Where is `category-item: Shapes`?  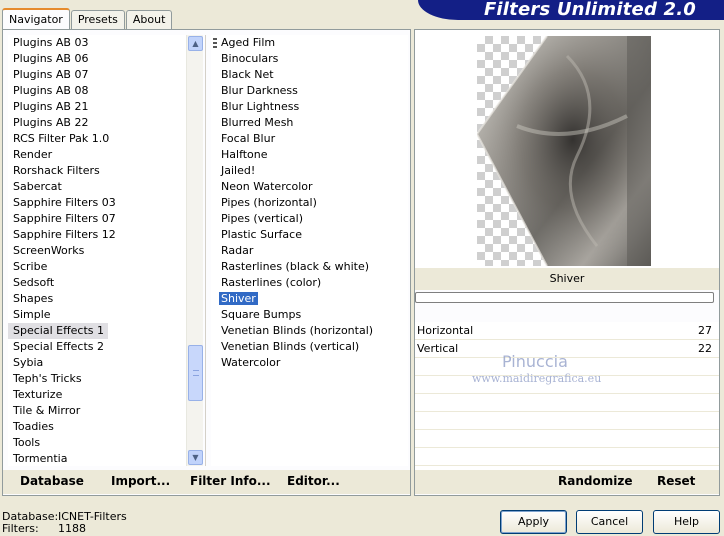
category-item: Shapes is located at coordinates (97, 299).